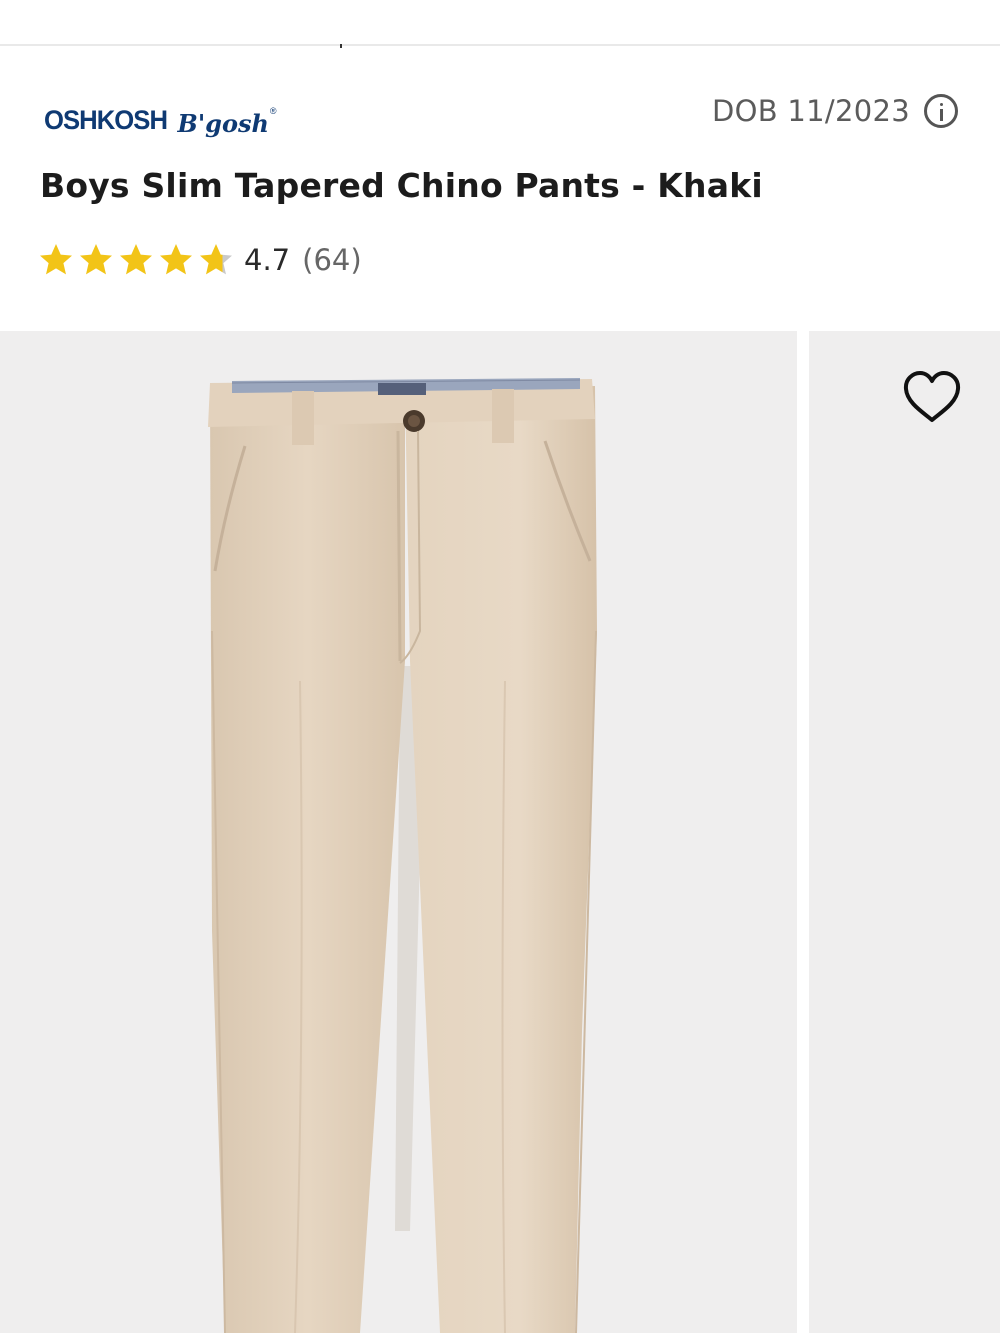  I want to click on brand-logo: OSHKOSH B'gosh ®, so click(160, 115).